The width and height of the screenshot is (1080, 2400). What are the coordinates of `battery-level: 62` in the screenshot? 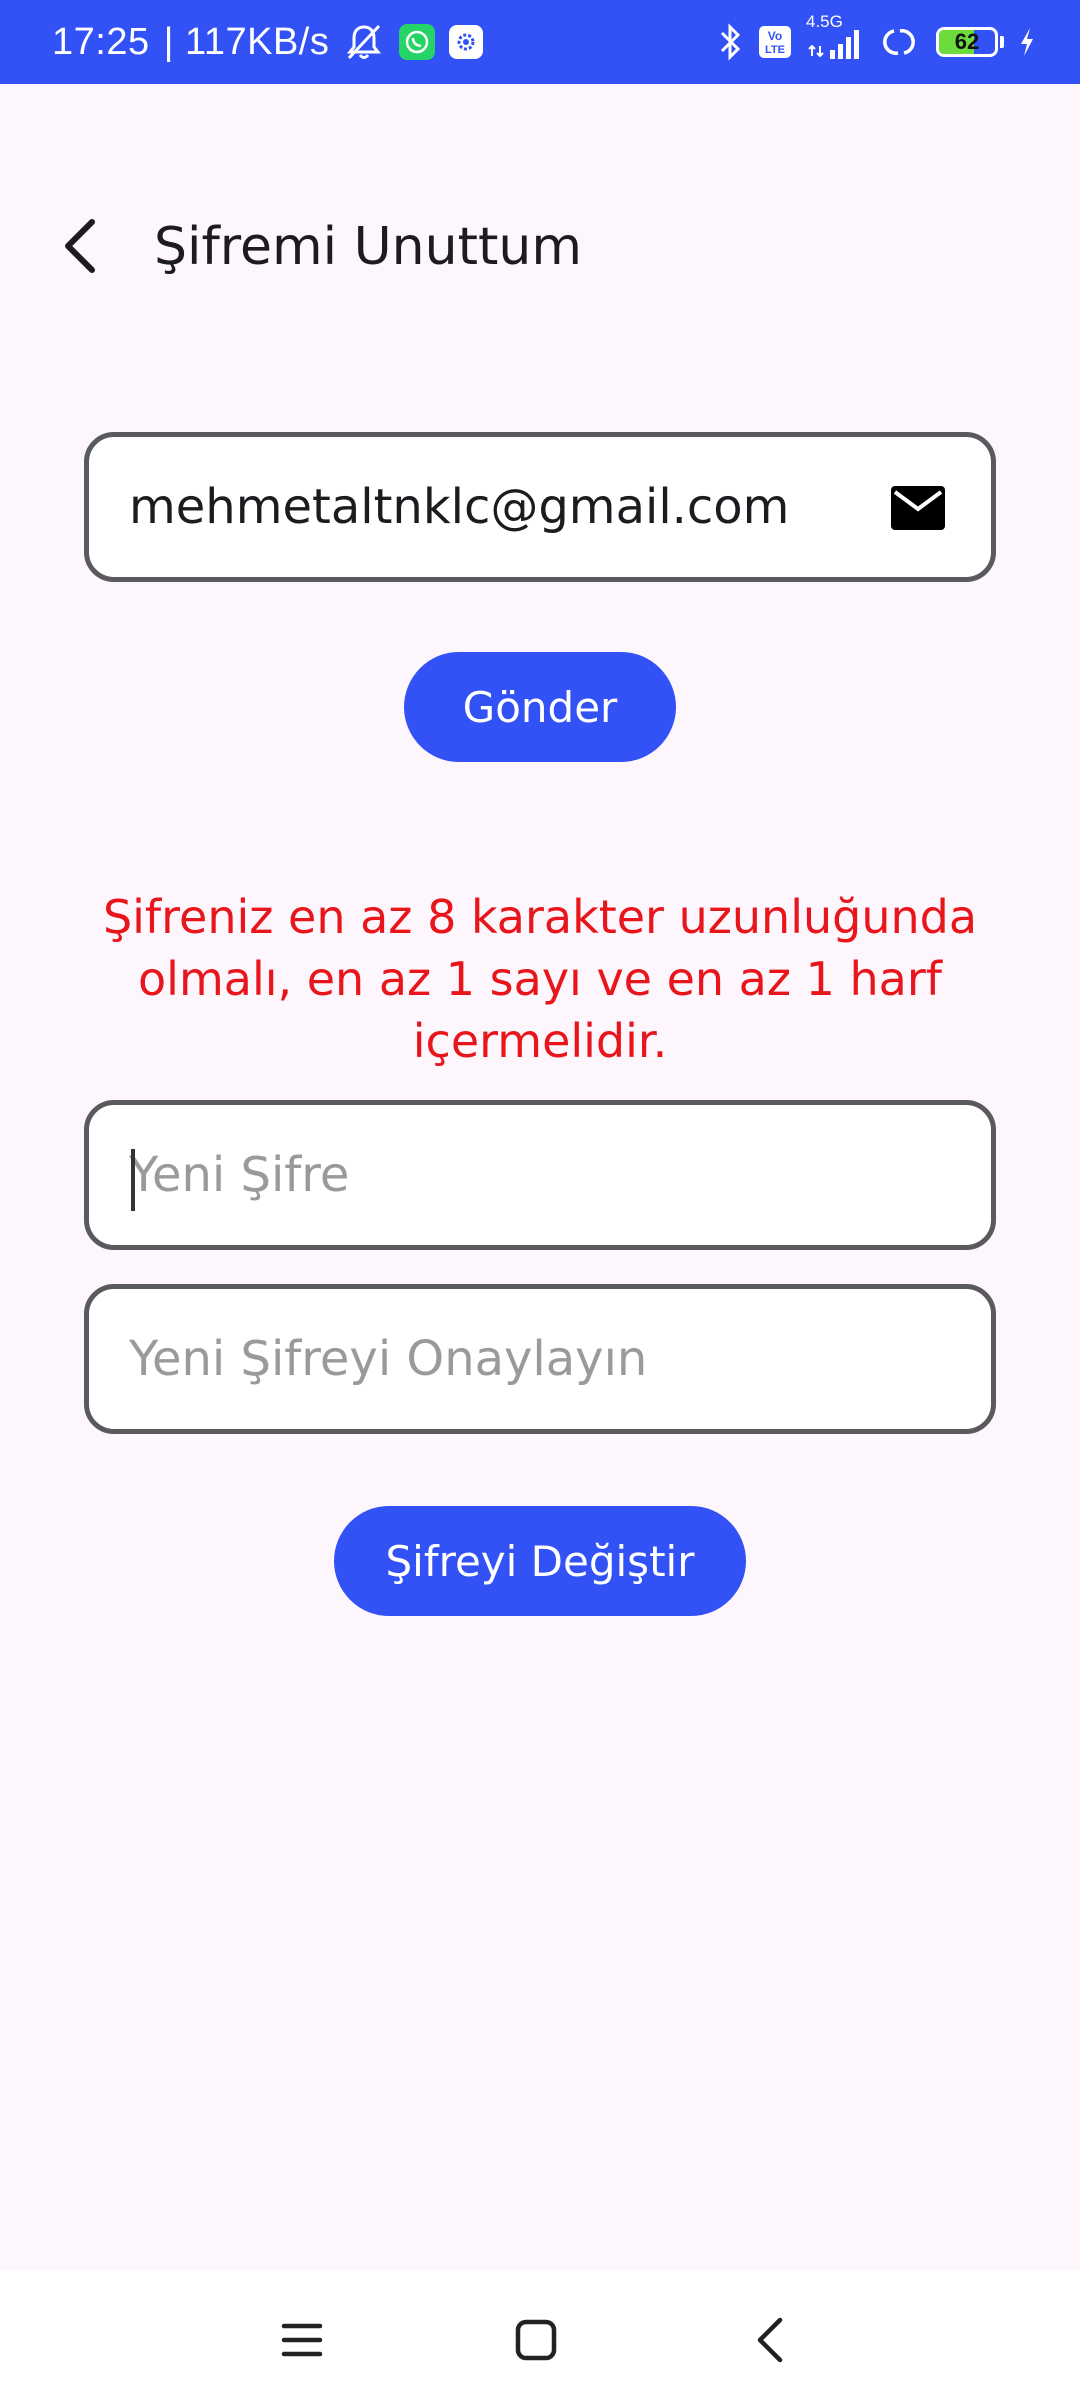 It's located at (967, 41).